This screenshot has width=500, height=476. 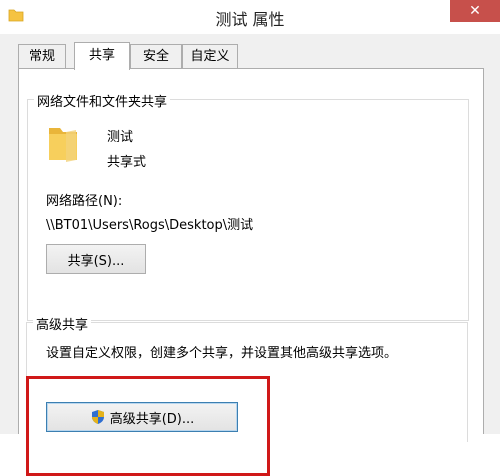 What do you see at coordinates (222, 353) in the screenshot?
I see `advanced-share-description: 设置自定义权限，创建多个共享，并设置其他高级共享选项。` at bounding box center [222, 353].